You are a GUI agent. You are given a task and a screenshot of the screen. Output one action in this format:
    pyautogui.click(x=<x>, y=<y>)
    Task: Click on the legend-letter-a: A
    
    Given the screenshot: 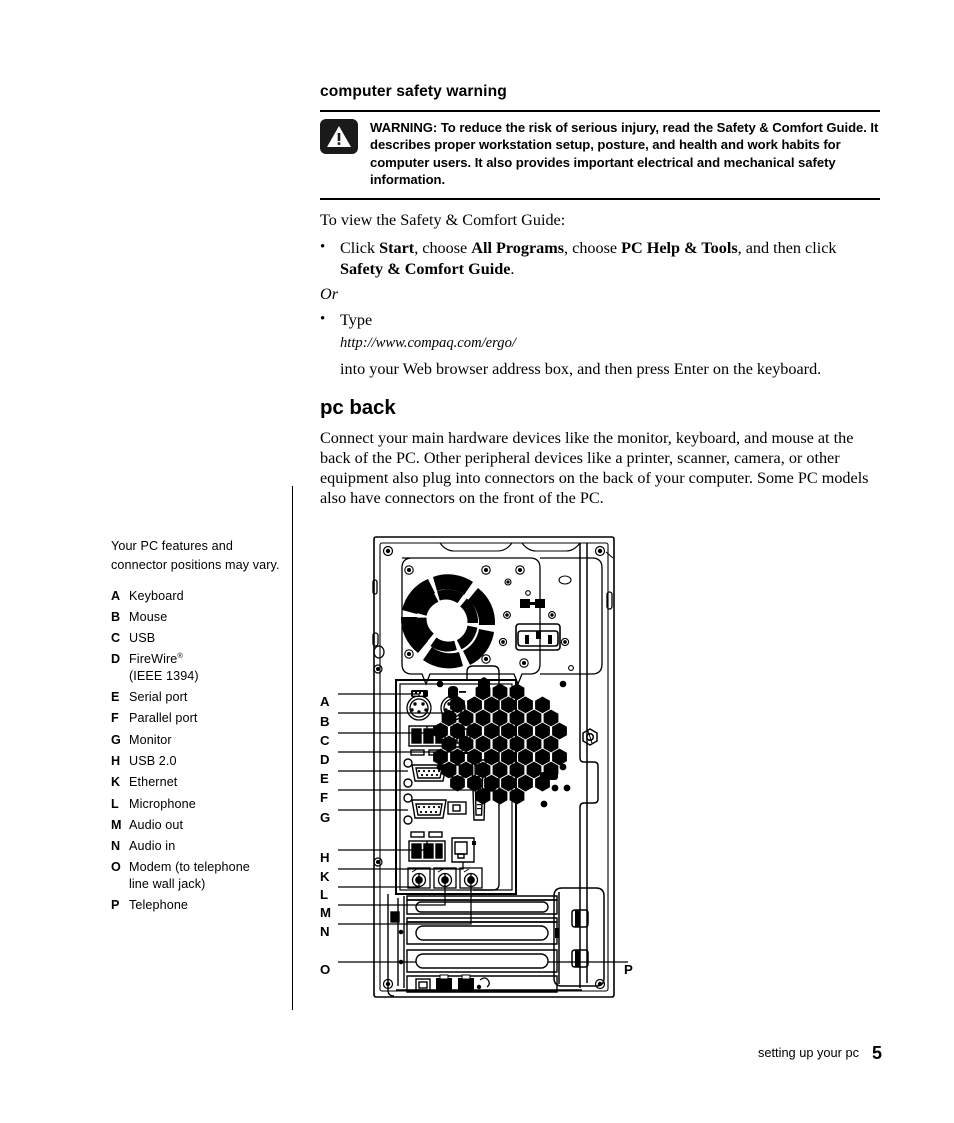 What is the action you would take?
    pyautogui.click(x=116, y=595)
    